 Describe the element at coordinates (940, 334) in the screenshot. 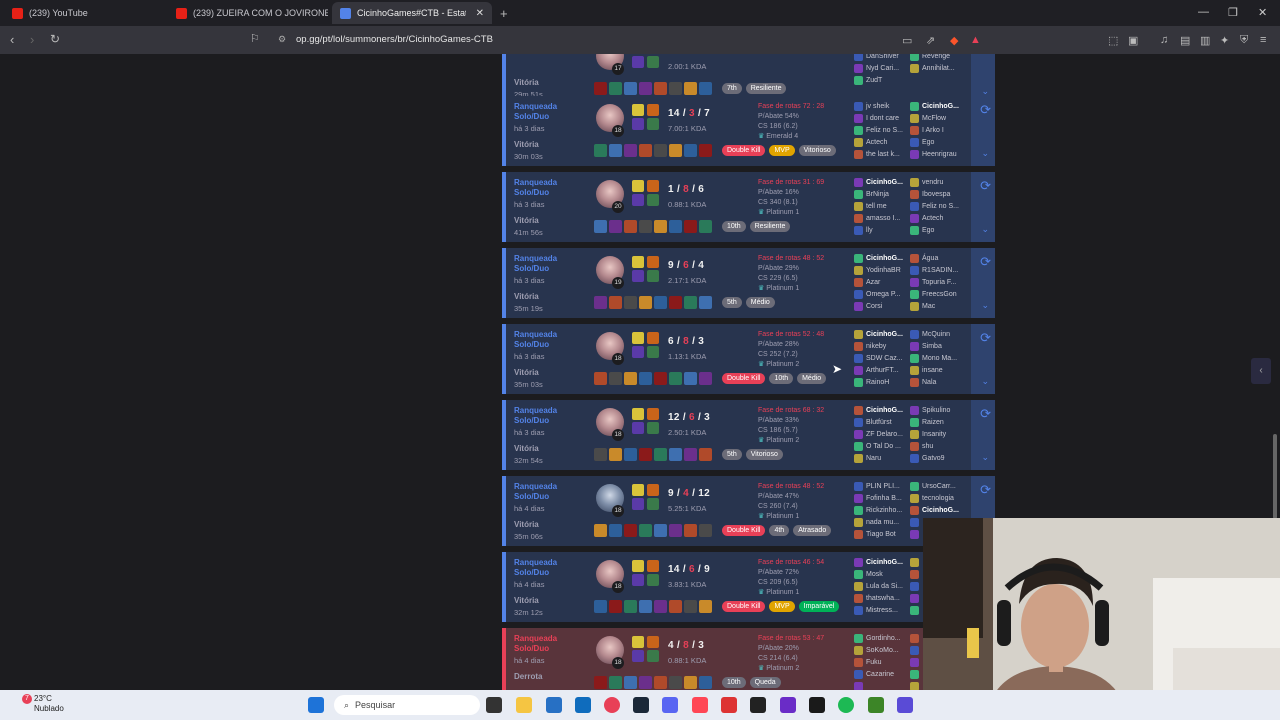

I see `team-player: McQuinn` at that location.